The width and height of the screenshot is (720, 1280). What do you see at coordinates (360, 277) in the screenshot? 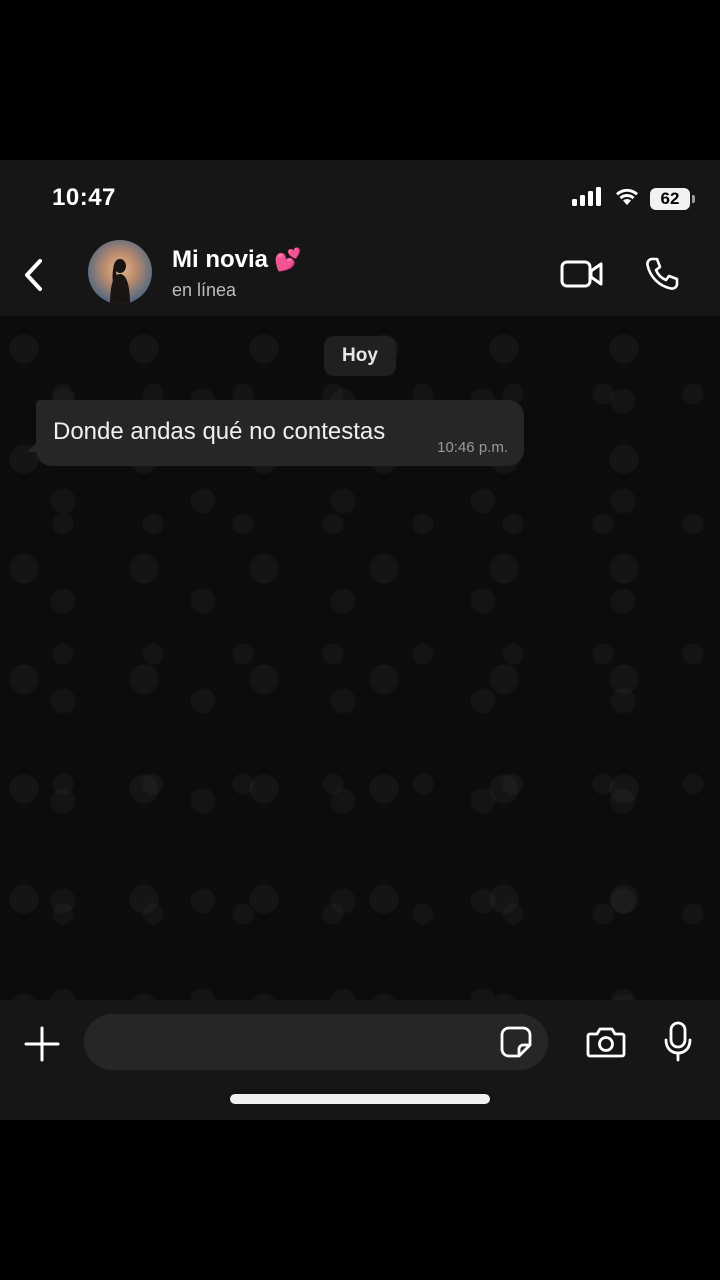
I see `chat-header: Mi novia 💕 en línea` at bounding box center [360, 277].